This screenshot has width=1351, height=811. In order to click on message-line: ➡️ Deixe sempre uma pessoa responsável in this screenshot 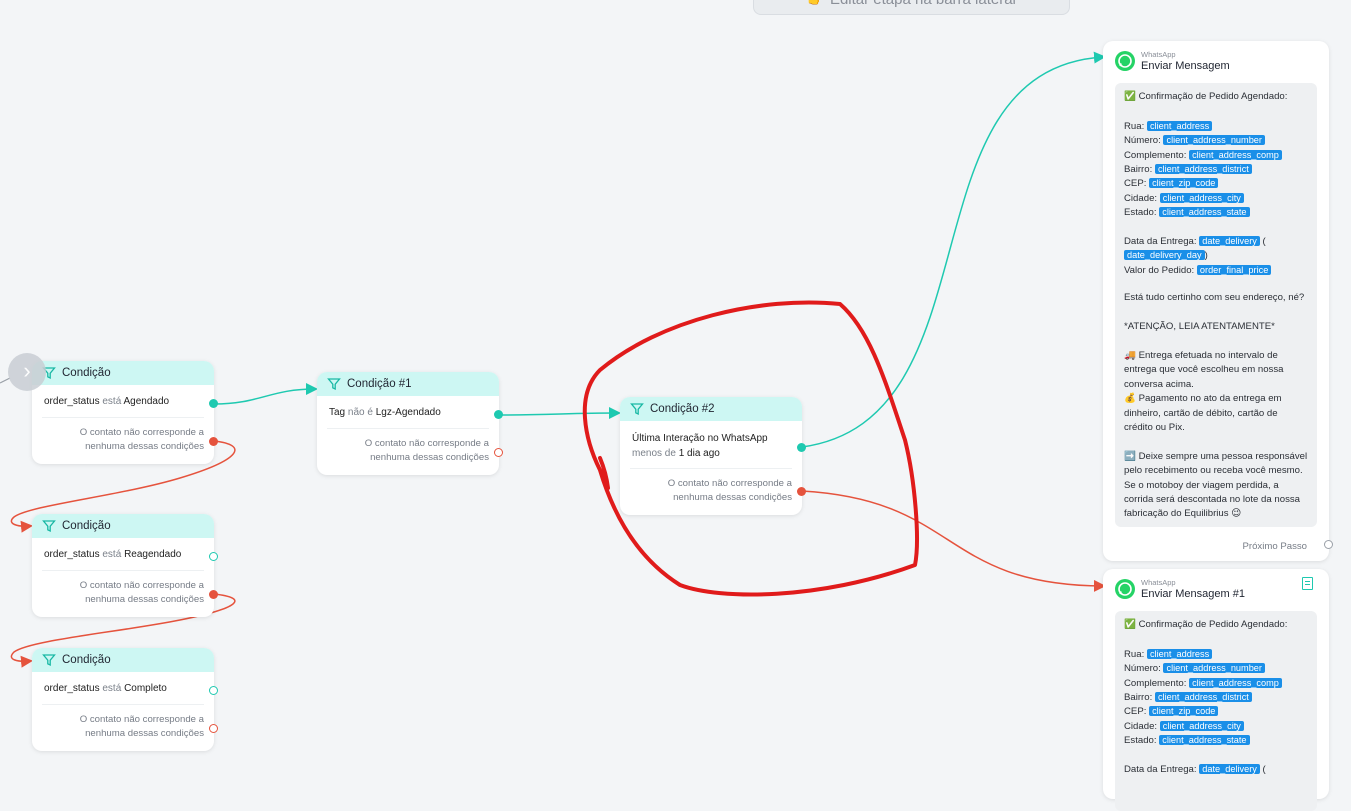, I will do `click(1216, 456)`.